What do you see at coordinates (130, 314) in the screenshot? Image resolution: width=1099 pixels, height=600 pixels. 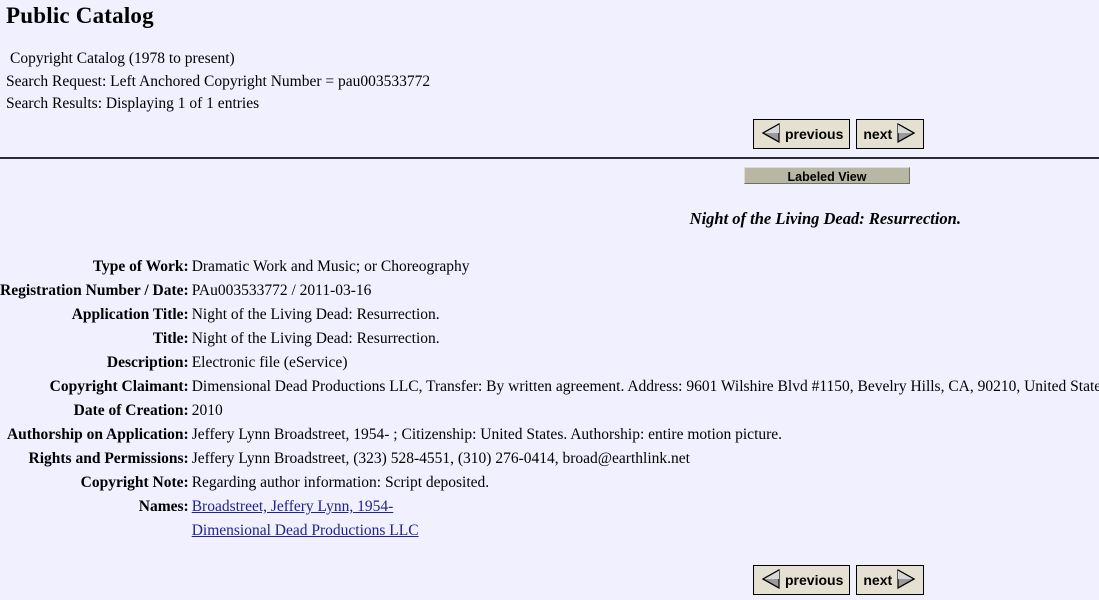 I see `field-label: Application Title:` at bounding box center [130, 314].